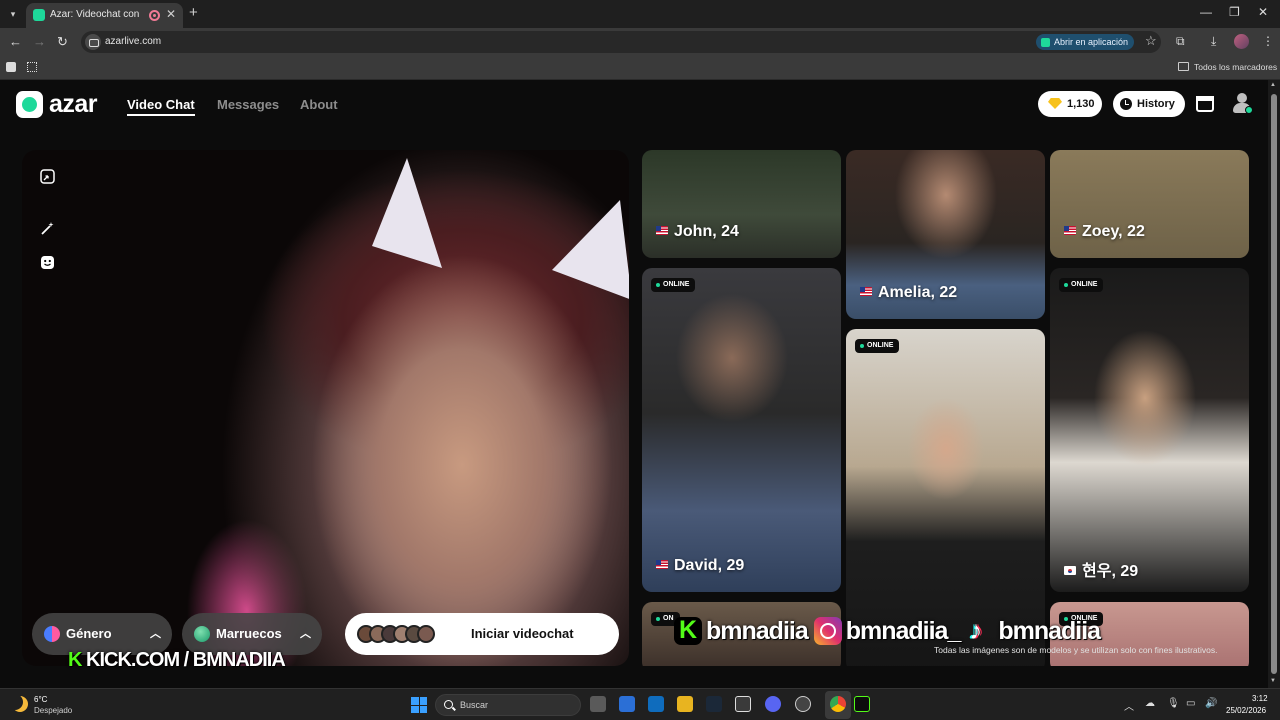  I want to click on chrome-icon, so click(838, 704).